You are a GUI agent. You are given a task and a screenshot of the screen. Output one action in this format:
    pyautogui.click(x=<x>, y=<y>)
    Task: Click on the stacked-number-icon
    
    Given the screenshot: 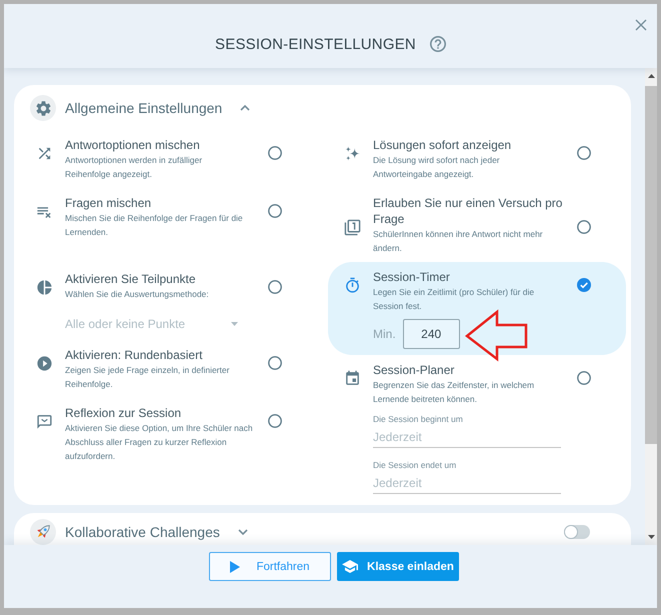 What is the action you would take?
    pyautogui.click(x=352, y=227)
    